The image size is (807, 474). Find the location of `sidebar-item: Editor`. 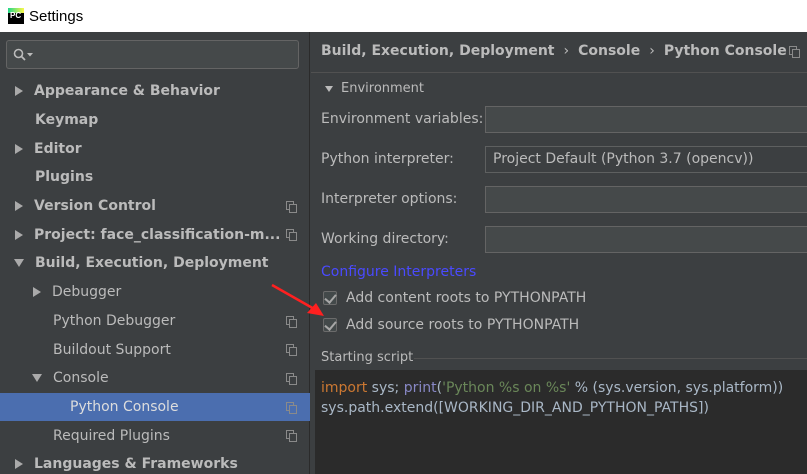

sidebar-item: Editor is located at coordinates (155, 148).